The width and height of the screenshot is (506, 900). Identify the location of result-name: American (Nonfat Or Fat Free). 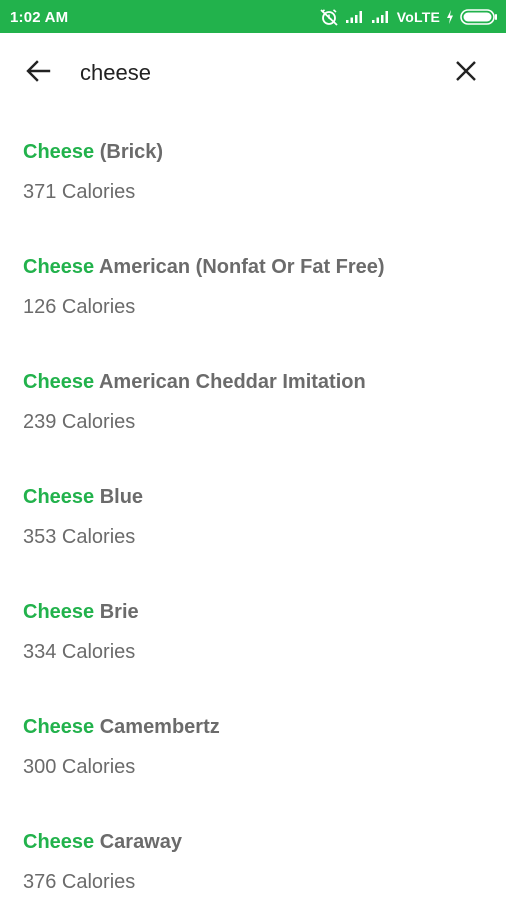
(239, 267).